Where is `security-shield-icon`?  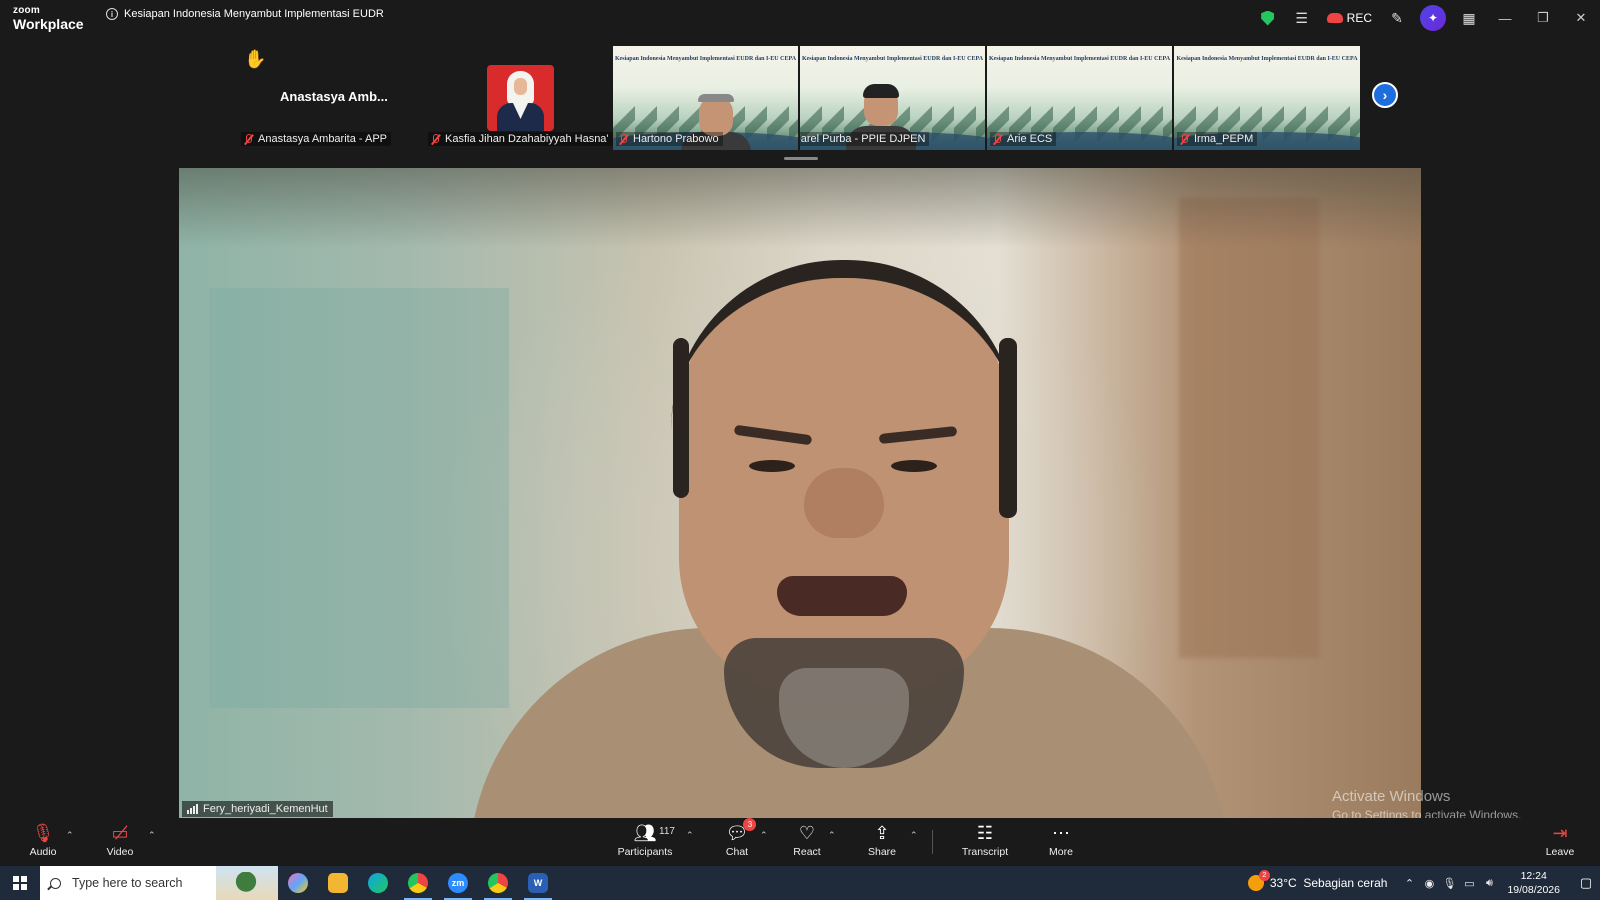 security-shield-icon is located at coordinates (1268, 18).